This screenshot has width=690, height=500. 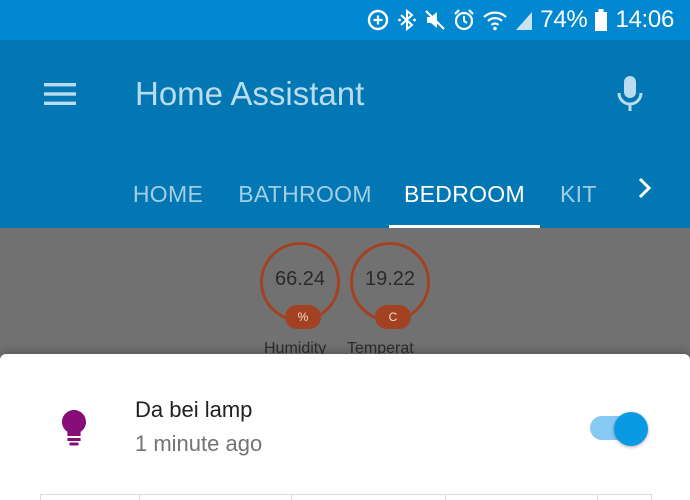 What do you see at coordinates (300, 279) in the screenshot?
I see `badge-value: 66.24` at bounding box center [300, 279].